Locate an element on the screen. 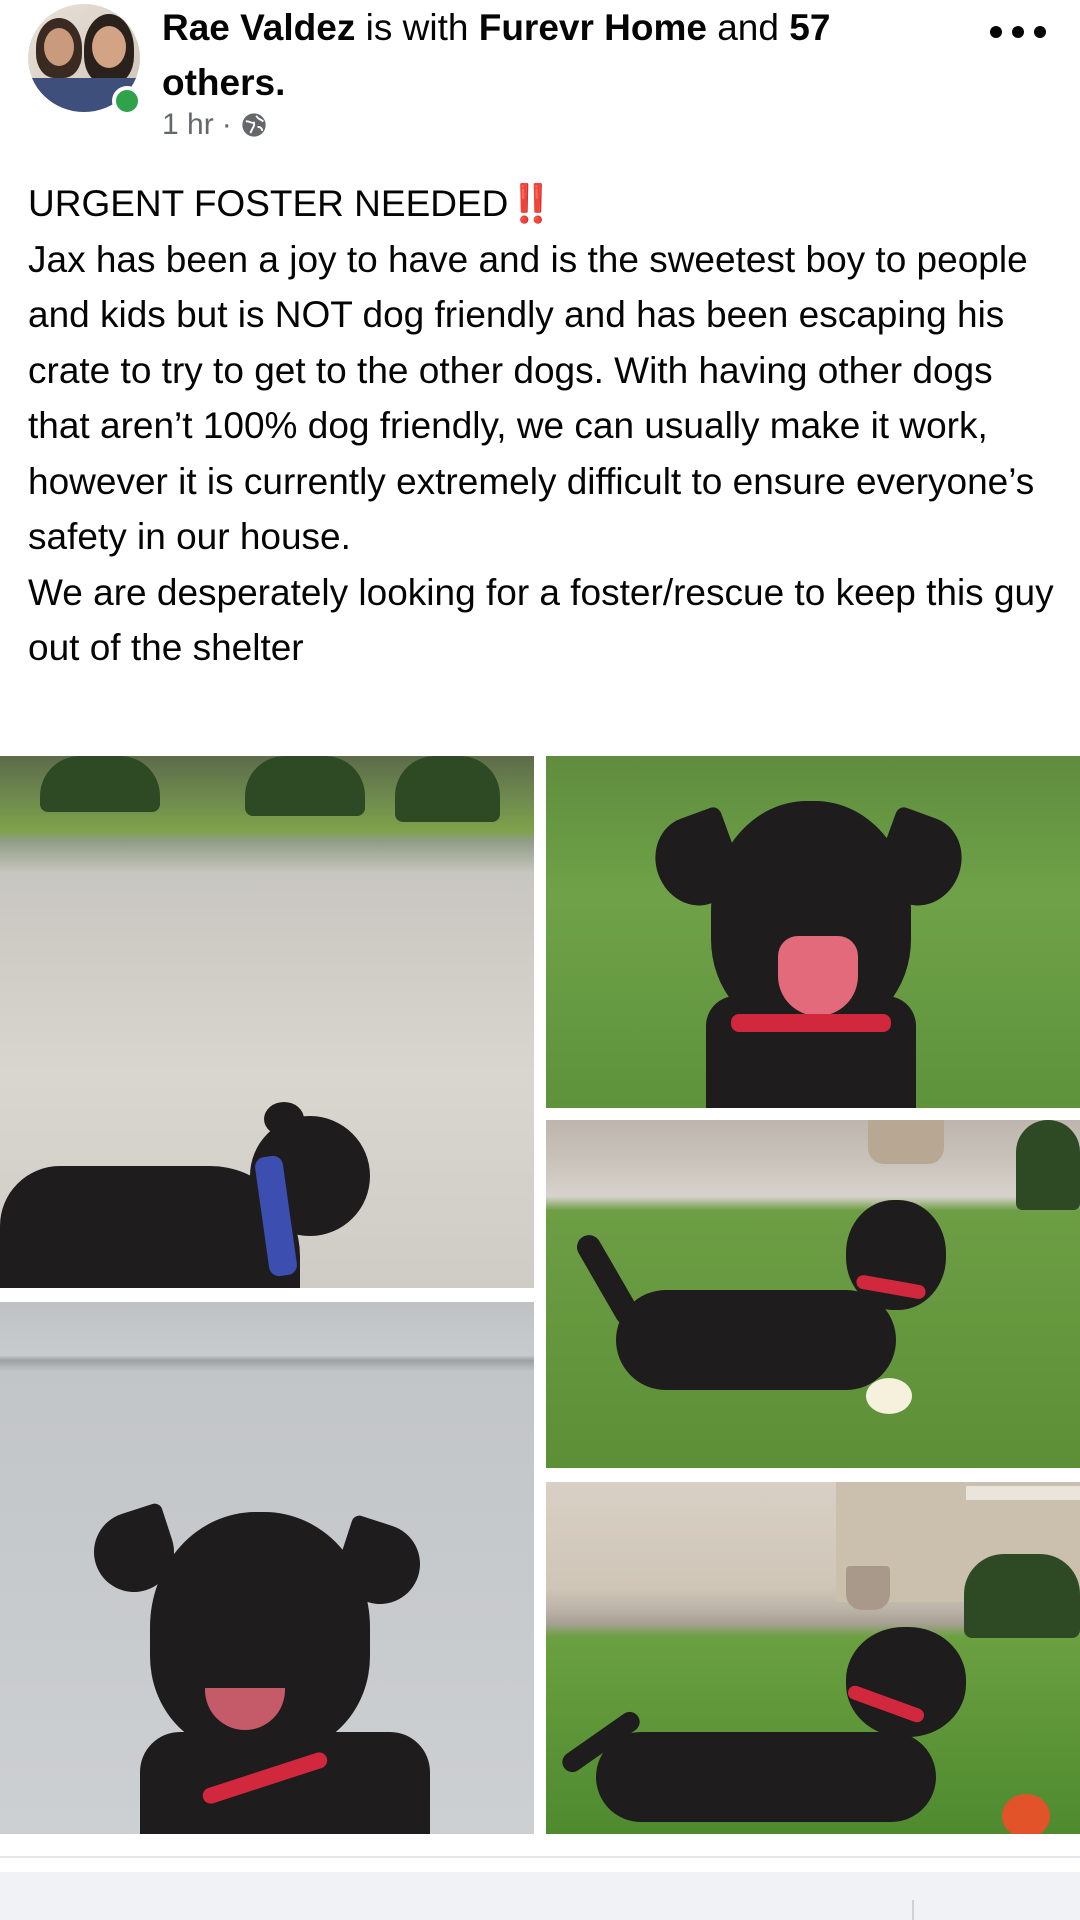 This screenshot has height=1920, width=1080. author-name-link: Rae Valdez is located at coordinates (258, 27).